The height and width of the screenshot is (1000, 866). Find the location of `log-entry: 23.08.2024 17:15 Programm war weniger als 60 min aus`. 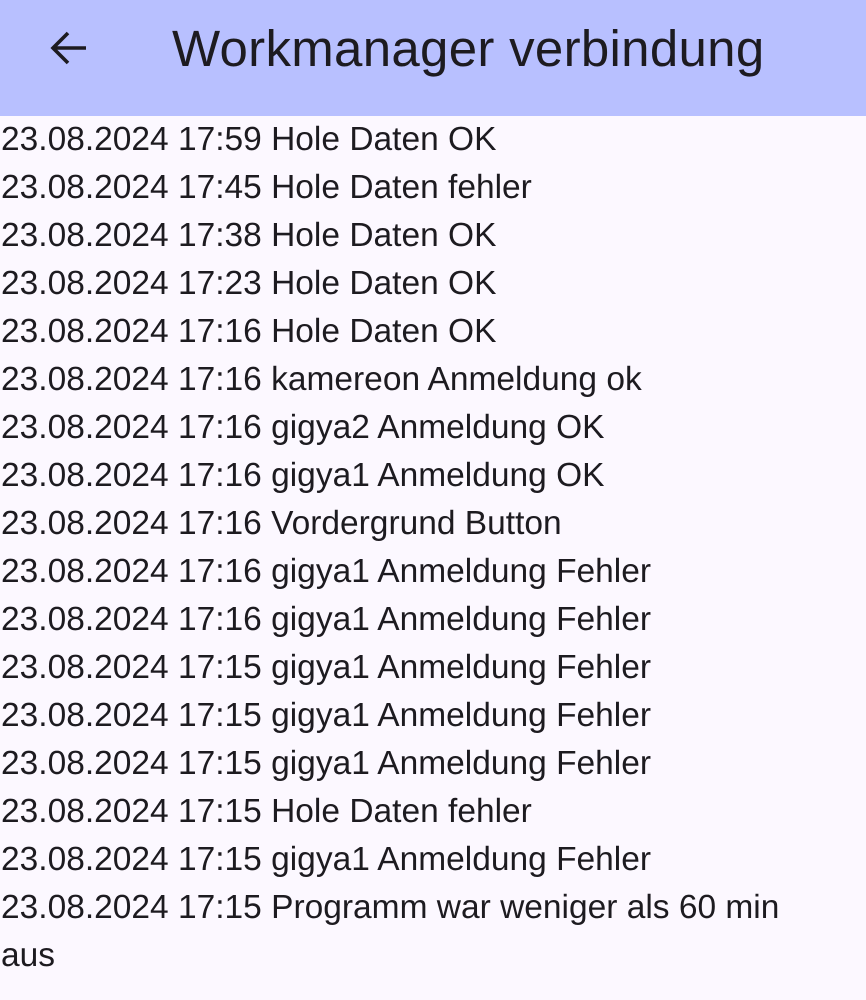

log-entry: 23.08.2024 17:15 Programm war weniger als 60 min aus is located at coordinates (390, 932).